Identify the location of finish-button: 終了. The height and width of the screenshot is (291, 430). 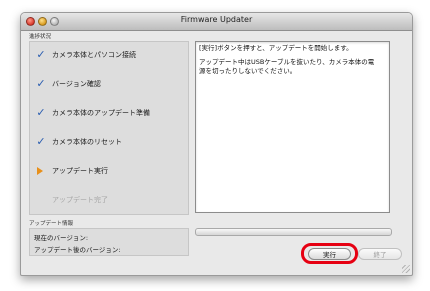
(380, 254).